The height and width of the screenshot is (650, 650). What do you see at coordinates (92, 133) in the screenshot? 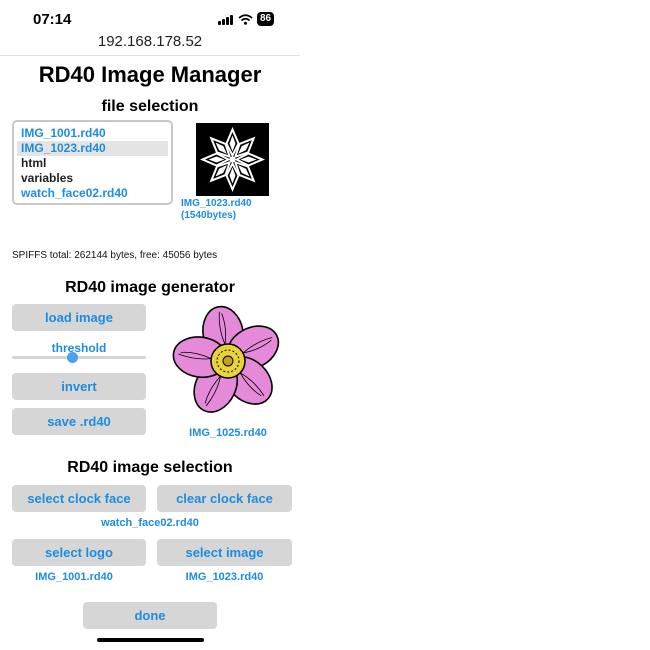
I see `file-list-item: IMG_1001.rd40` at bounding box center [92, 133].